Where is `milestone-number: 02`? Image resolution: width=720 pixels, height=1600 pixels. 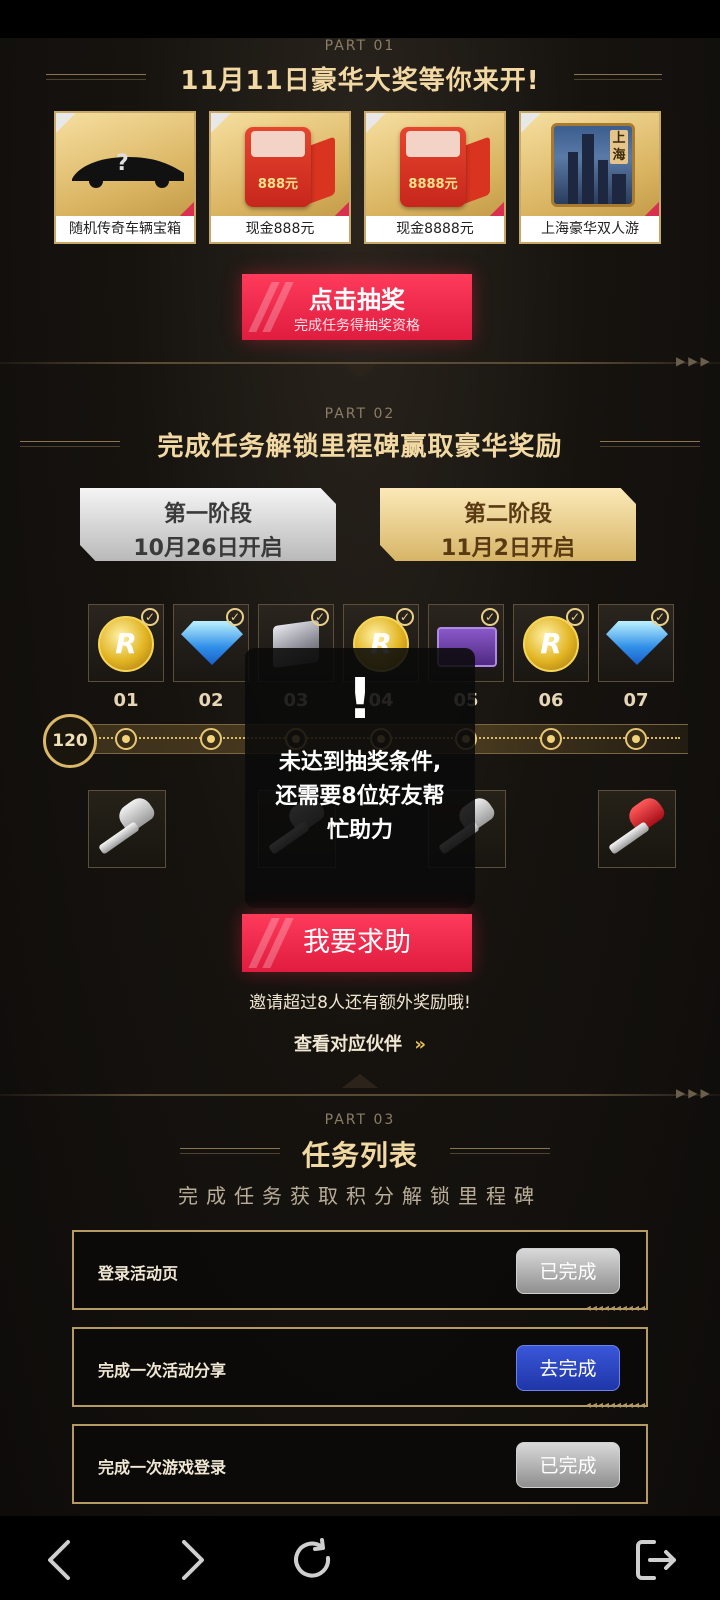 milestone-number: 02 is located at coordinates (211, 700).